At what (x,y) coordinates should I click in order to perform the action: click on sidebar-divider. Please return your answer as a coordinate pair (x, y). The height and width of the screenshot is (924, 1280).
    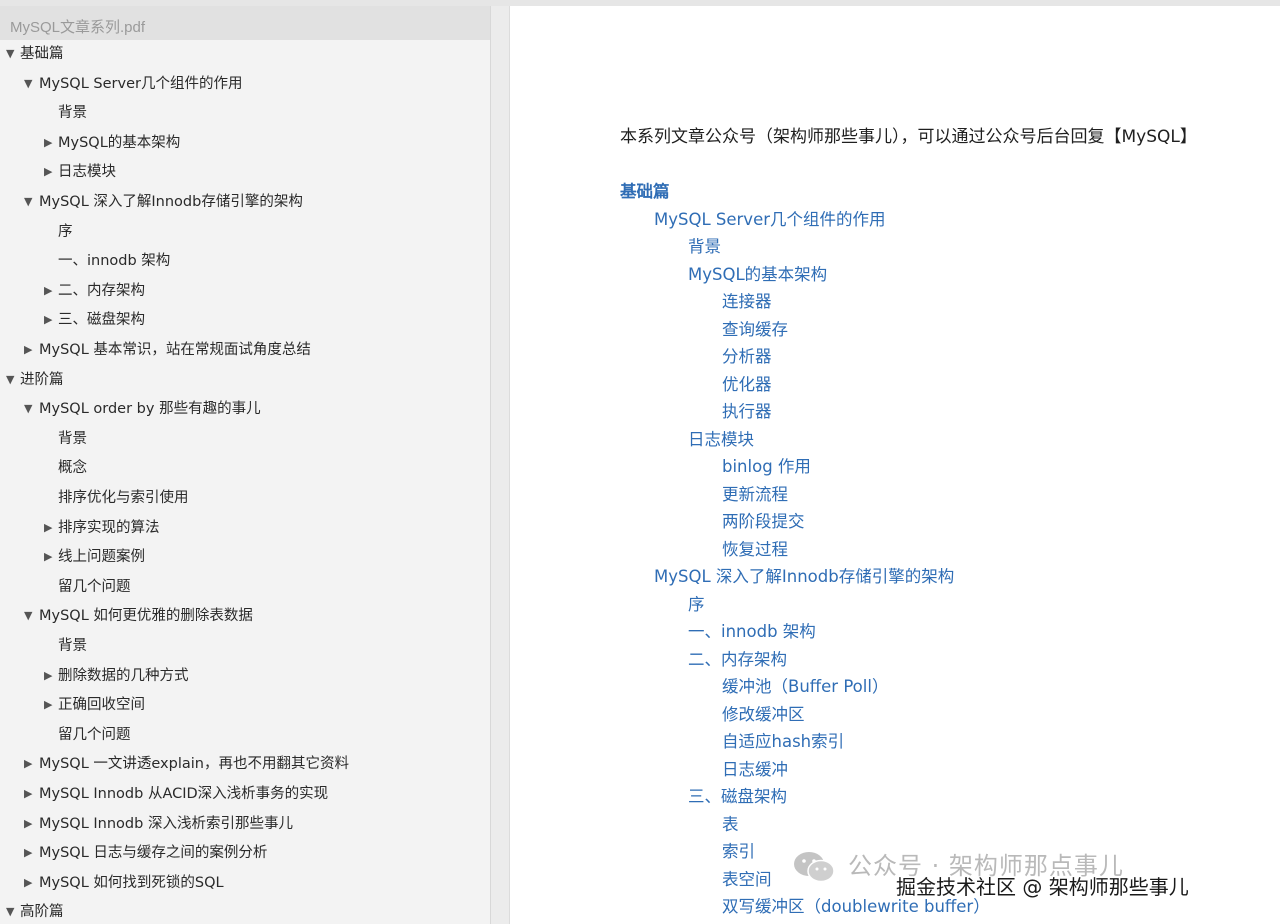
    Looking at the image, I should click on (500, 465).